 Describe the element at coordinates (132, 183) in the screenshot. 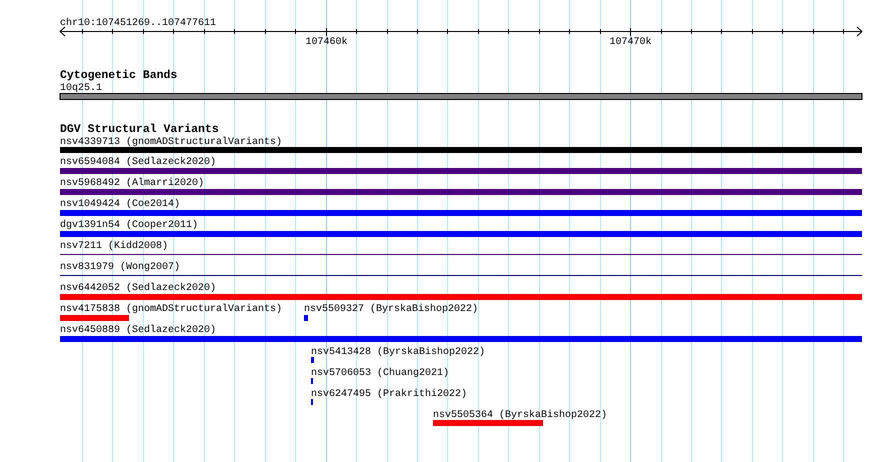

I see `variant-label: nsv5968492 (Almarri2020)` at that location.